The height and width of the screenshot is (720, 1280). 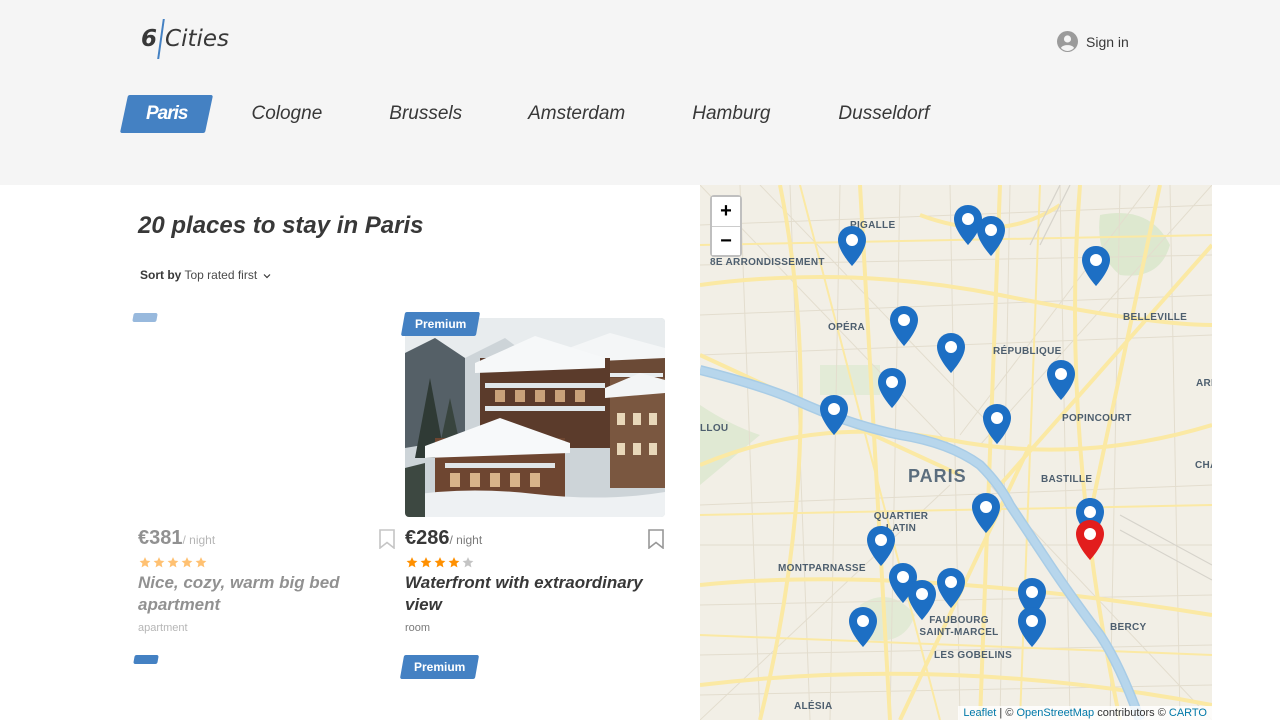 What do you see at coordinates (813, 706) in the screenshot?
I see `map-label: ALÉSIA` at bounding box center [813, 706].